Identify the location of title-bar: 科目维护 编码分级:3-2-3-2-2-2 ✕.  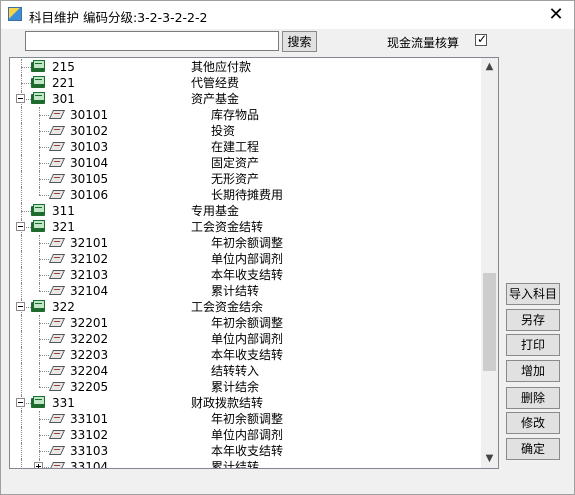
(287, 15).